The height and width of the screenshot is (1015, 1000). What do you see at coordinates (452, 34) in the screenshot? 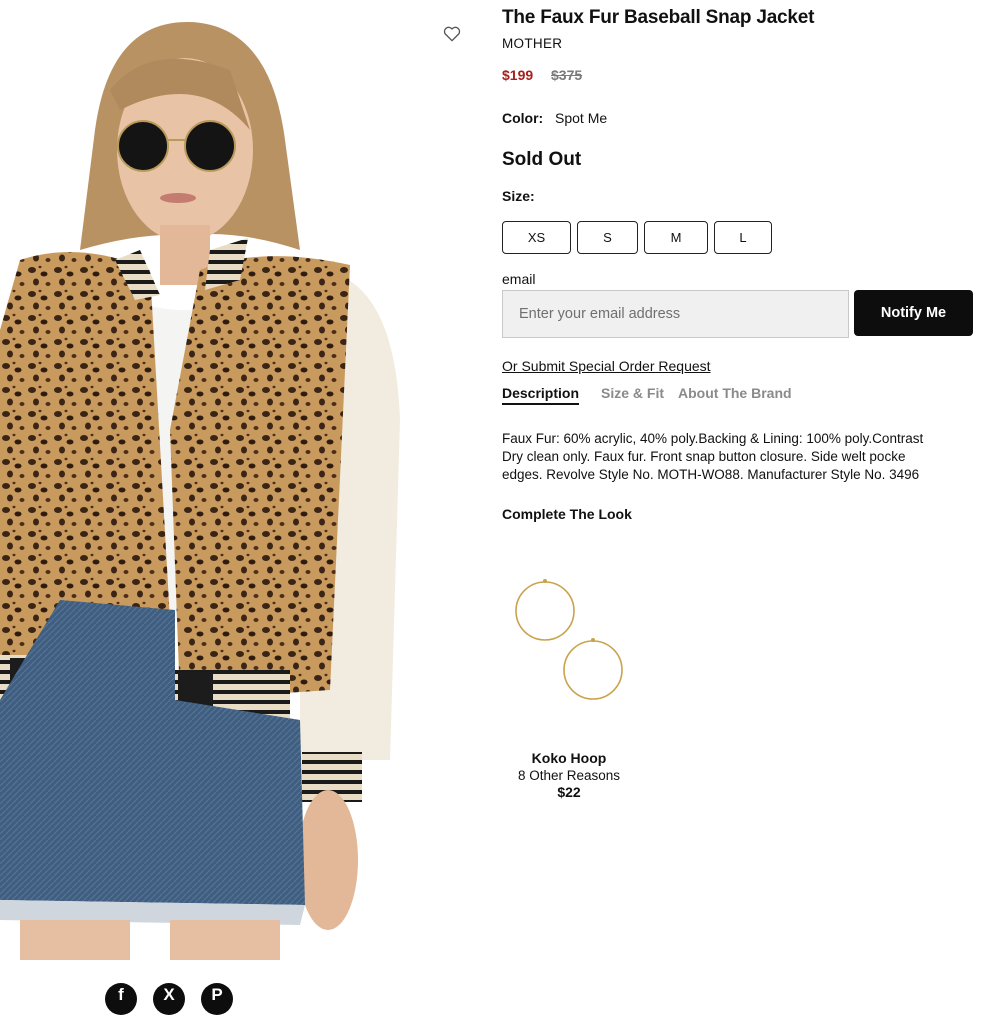
I see `heart-icon` at bounding box center [452, 34].